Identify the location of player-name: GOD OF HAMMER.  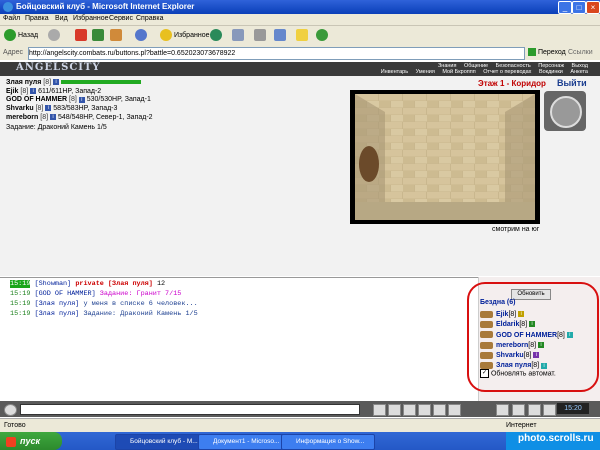
(36, 99).